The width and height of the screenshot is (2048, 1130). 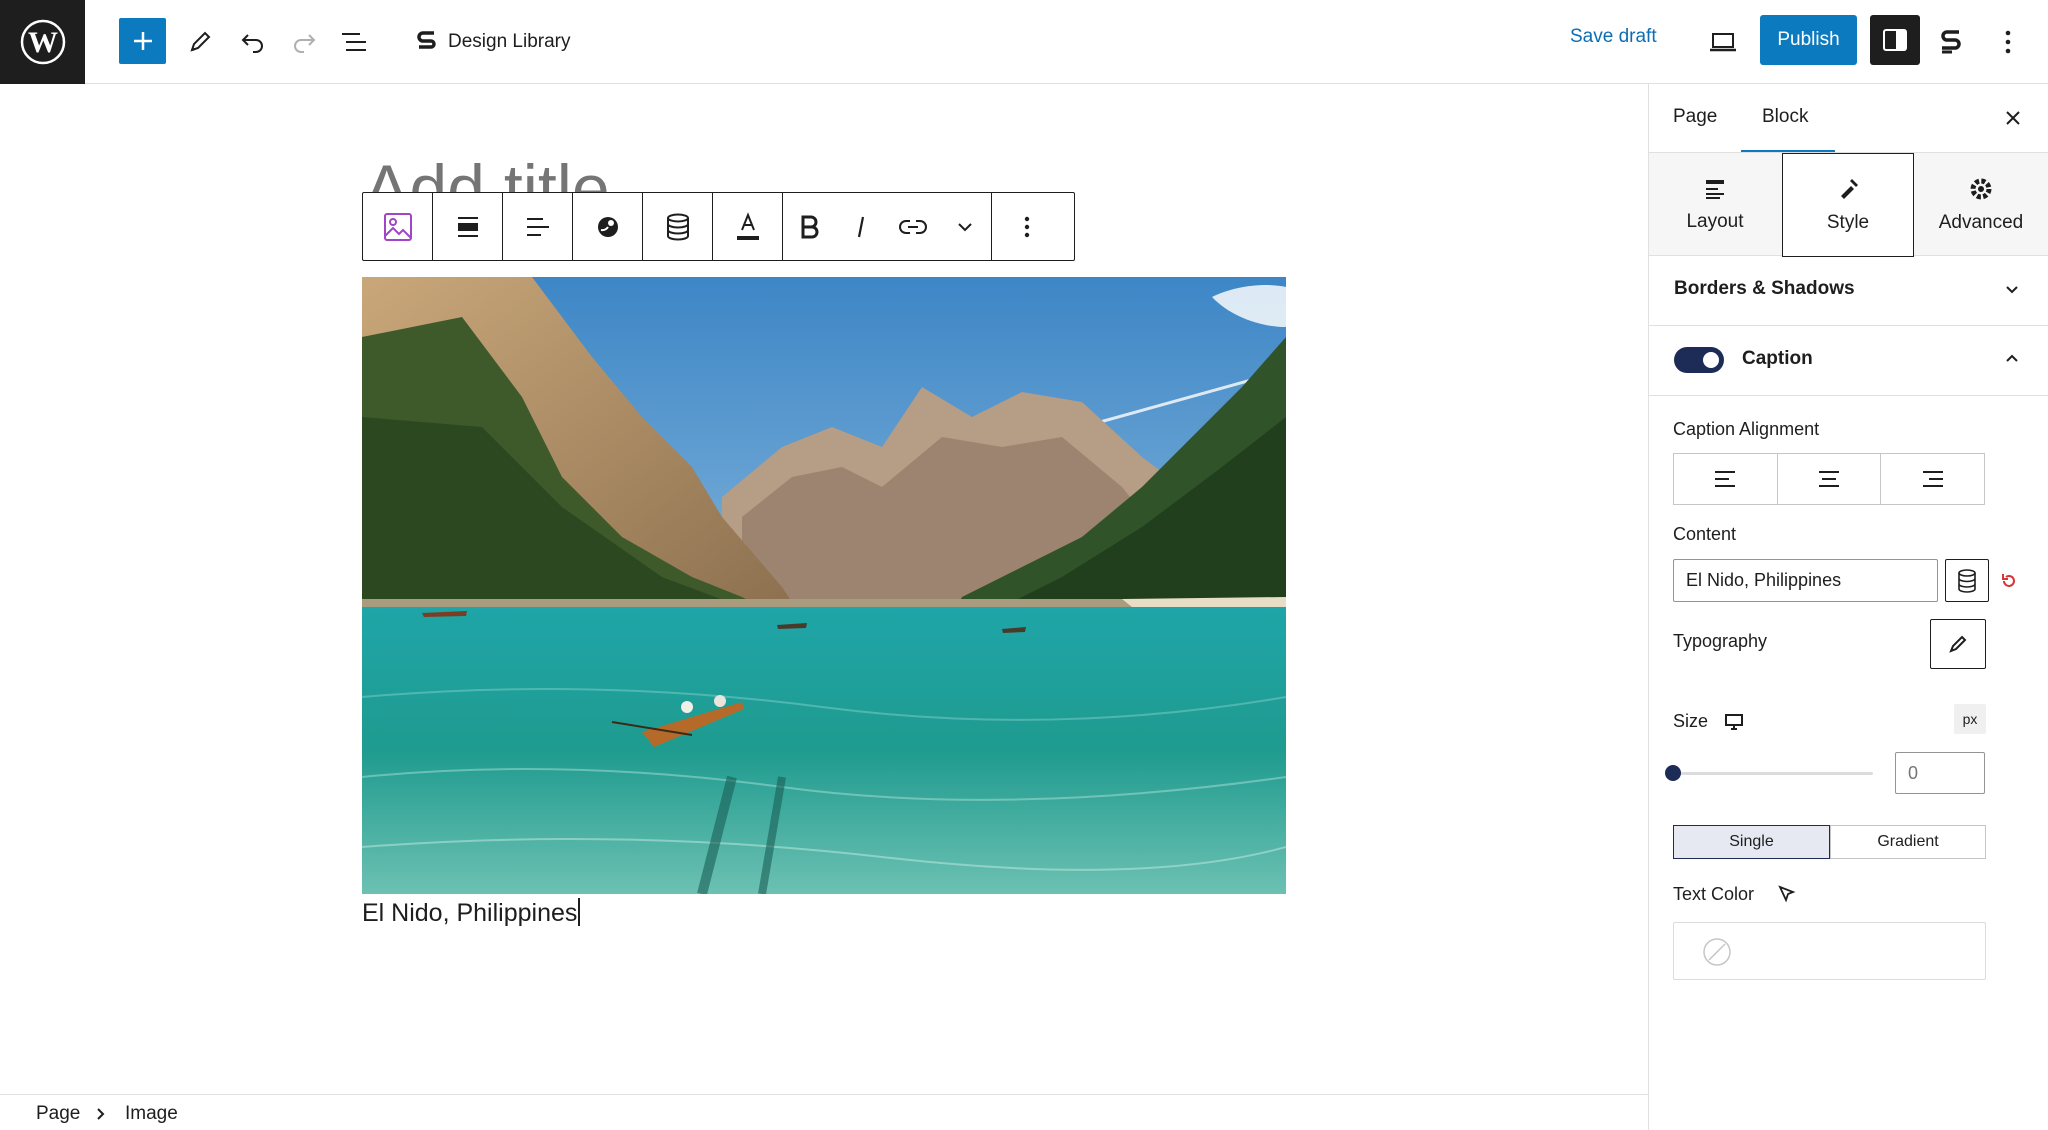 What do you see at coordinates (1714, 894) in the screenshot?
I see `text-color-label: Text Color` at bounding box center [1714, 894].